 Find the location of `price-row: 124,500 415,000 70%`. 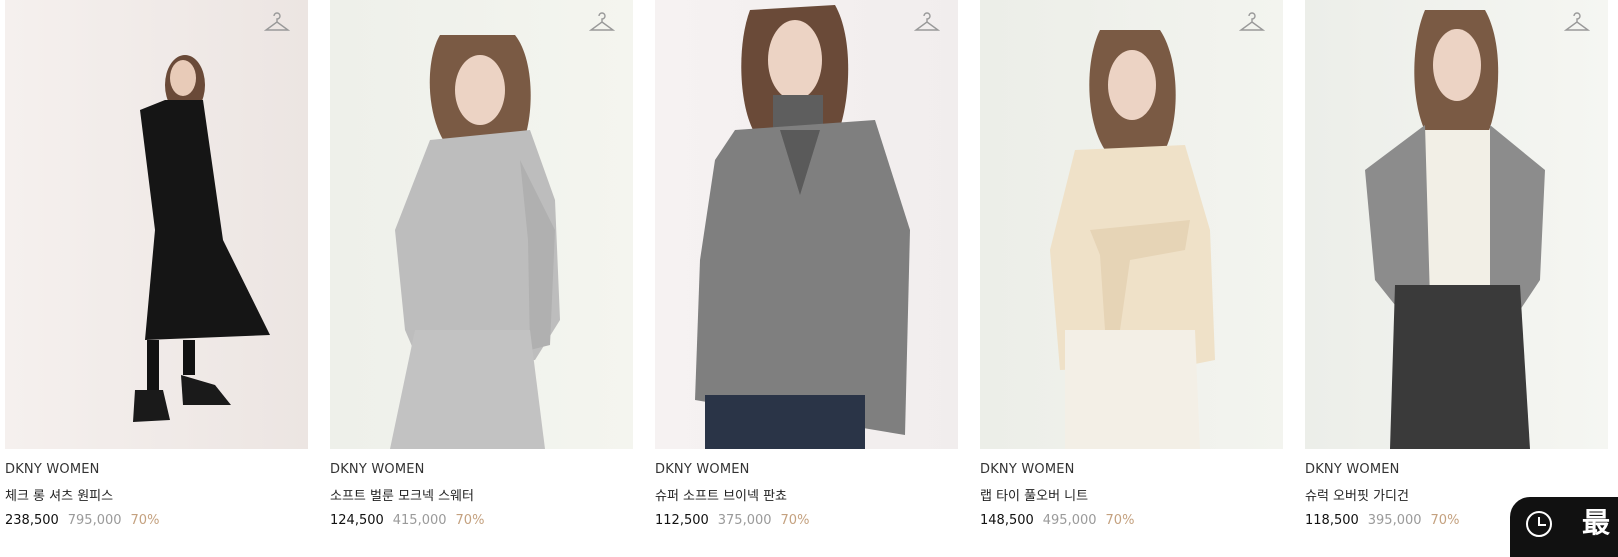

price-row: 124,500 415,000 70% is located at coordinates (481, 520).